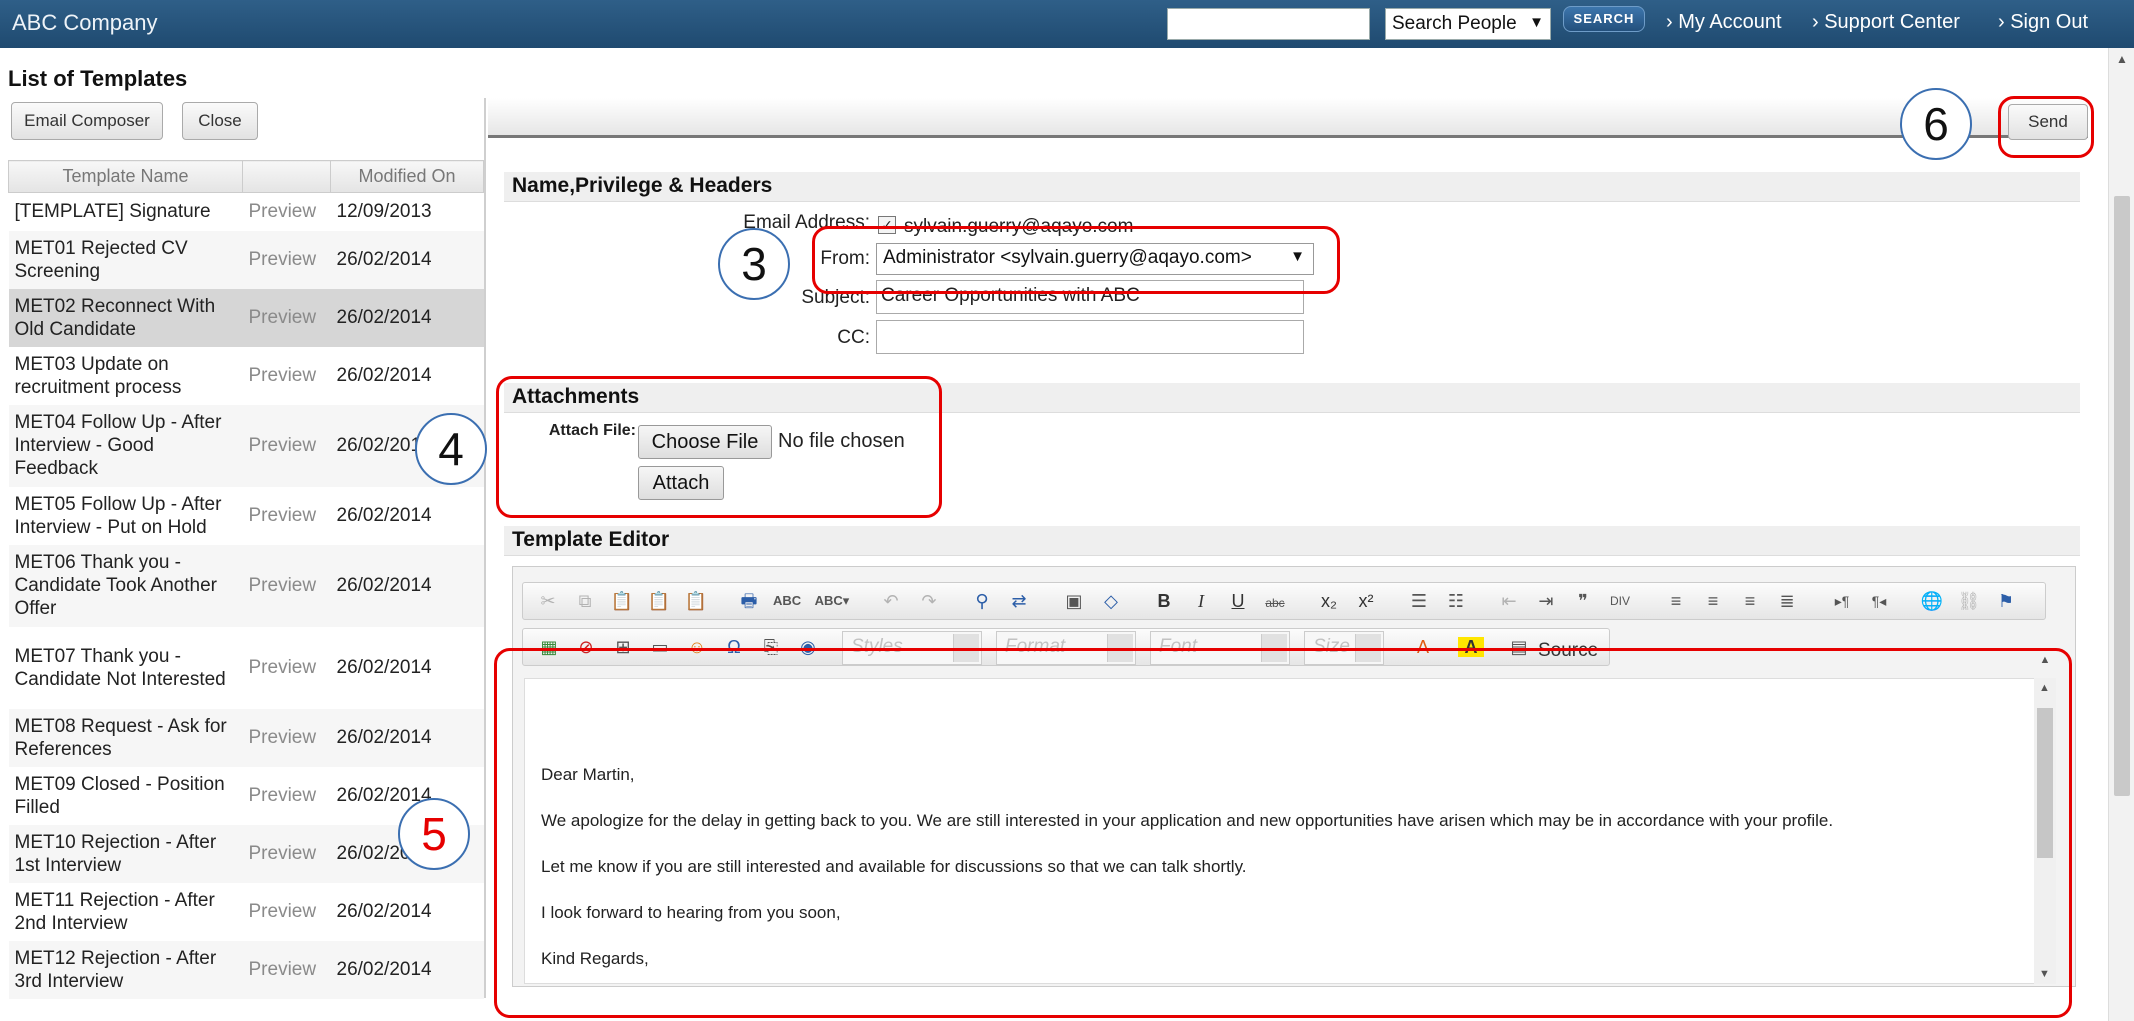 This screenshot has width=2134, height=1021. Describe the element at coordinates (891, 601) in the screenshot. I see `undo-icon: ↶` at that location.